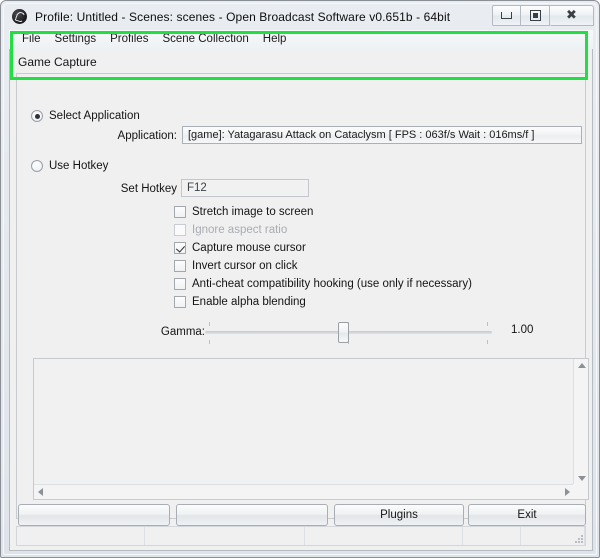  I want to click on tab-game-capture: Game Capture, so click(57, 62).